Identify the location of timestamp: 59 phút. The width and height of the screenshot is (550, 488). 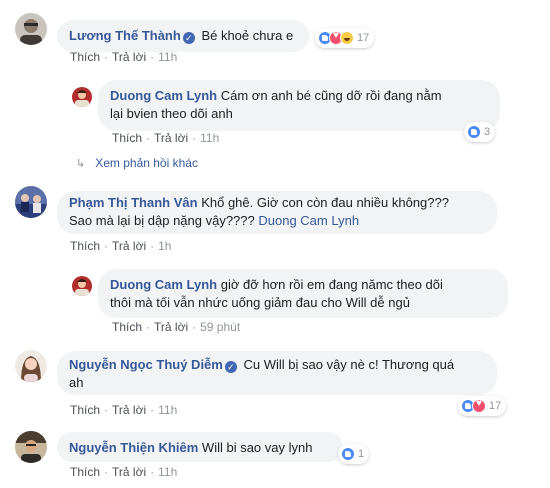
(220, 327).